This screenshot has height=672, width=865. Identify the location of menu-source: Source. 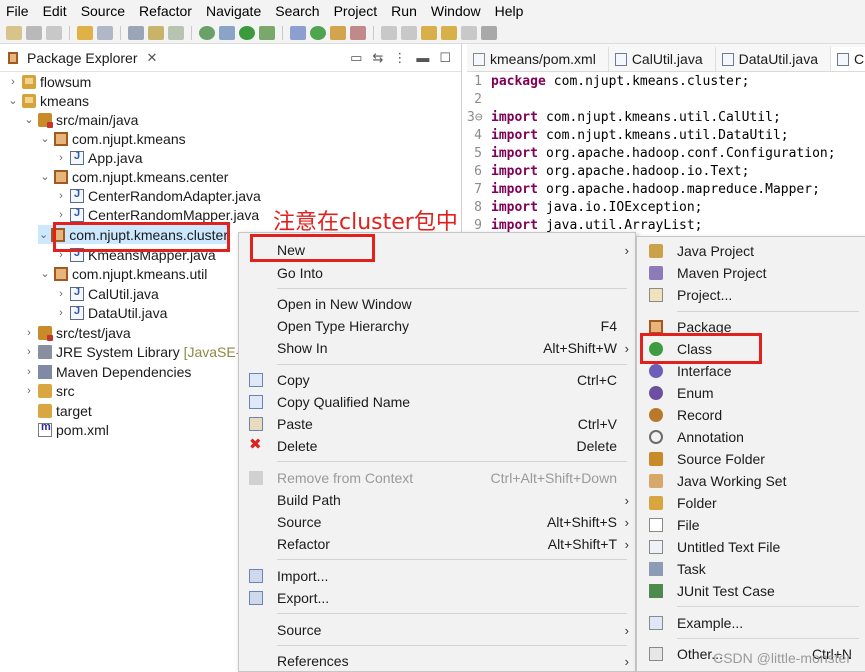
(103, 11).